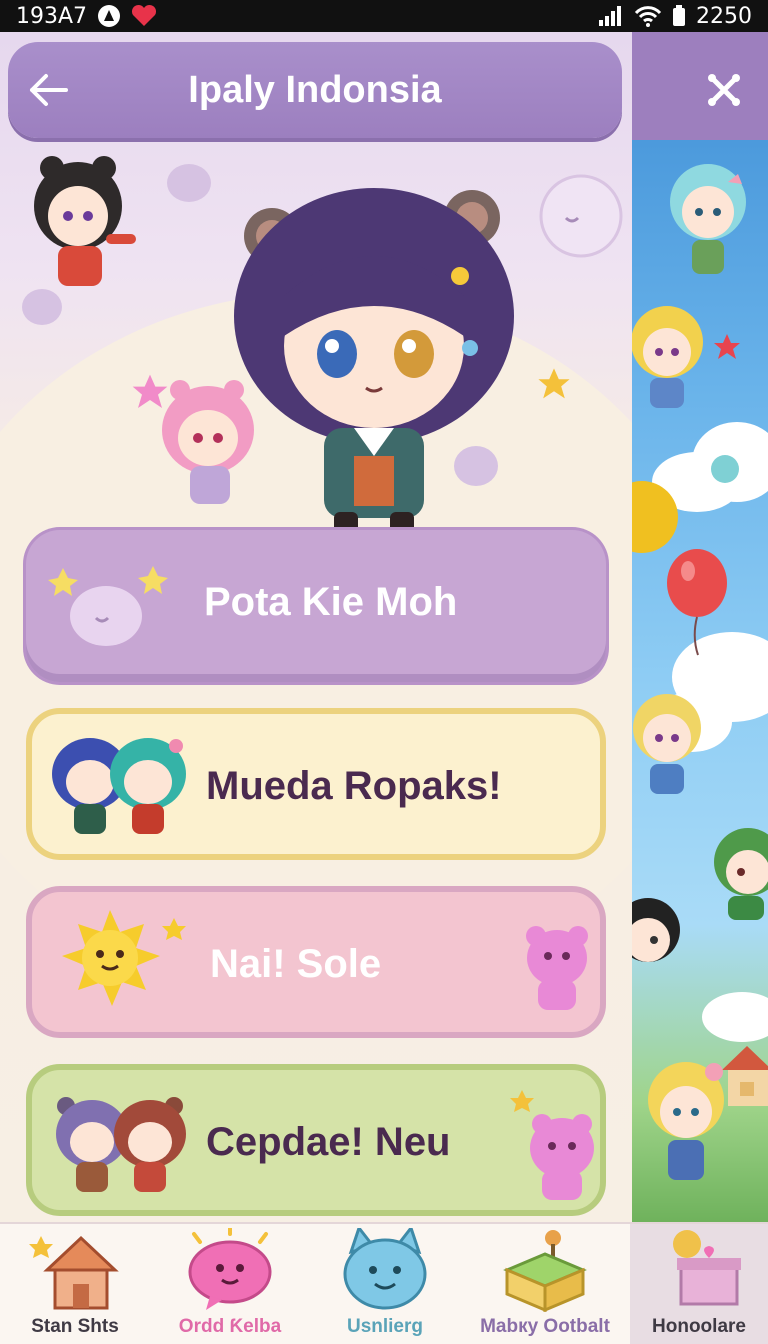  I want to click on heart-icon, so click(144, 16).